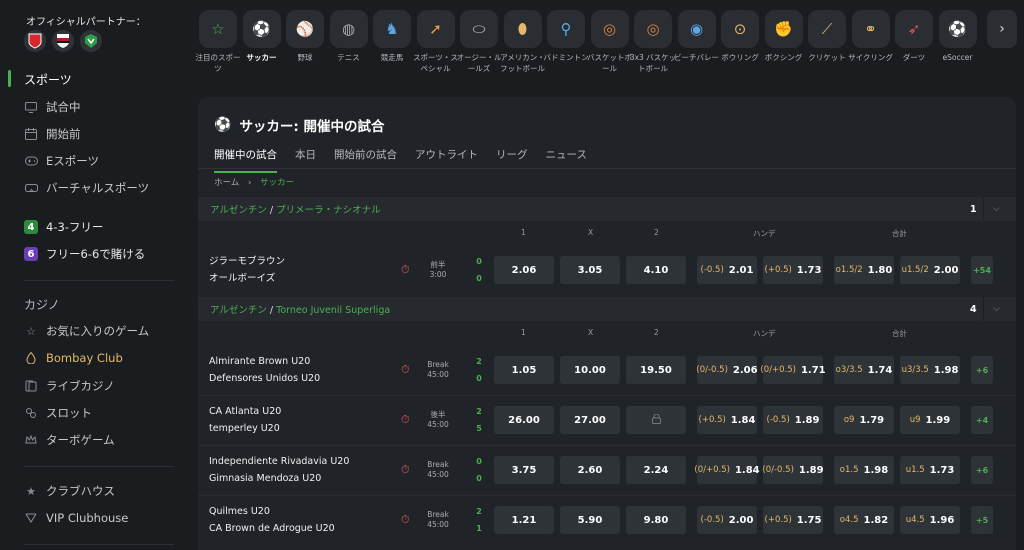 The width and height of the screenshot is (1024, 550). What do you see at coordinates (272, 520) in the screenshot?
I see `match-teams: Quilmes U20 CA Brown de Adrogue U20` at bounding box center [272, 520].